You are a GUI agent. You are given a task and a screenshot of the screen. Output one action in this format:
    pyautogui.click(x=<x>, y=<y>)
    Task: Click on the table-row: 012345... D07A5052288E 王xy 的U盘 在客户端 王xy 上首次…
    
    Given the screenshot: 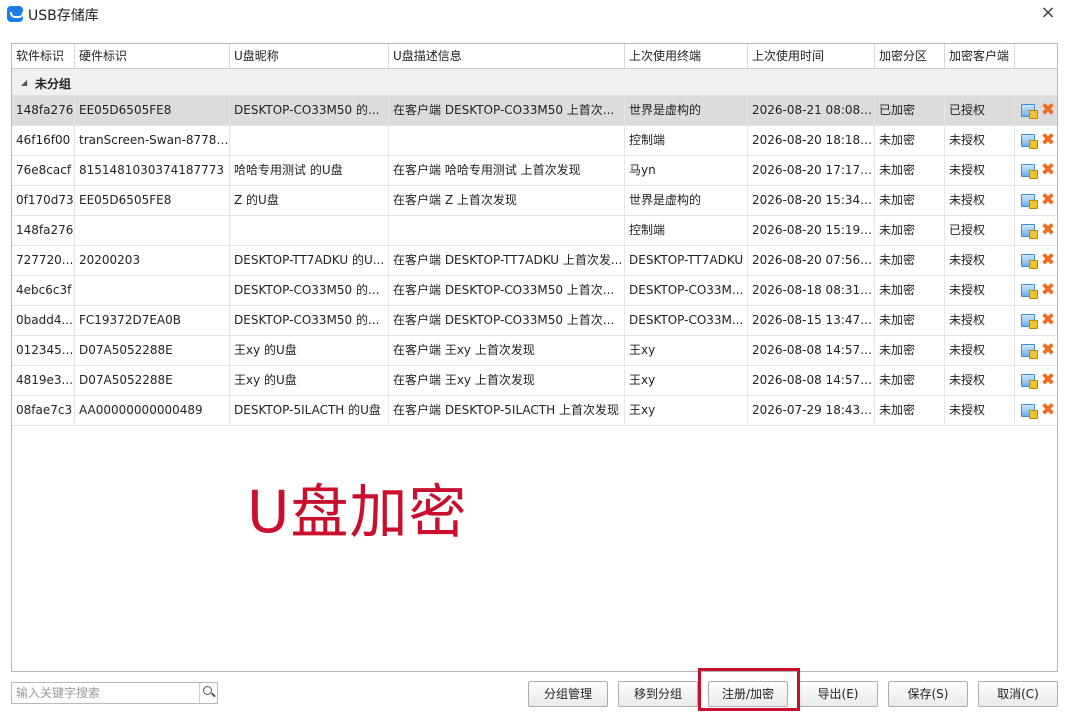 What is the action you would take?
    pyautogui.click(x=534, y=351)
    